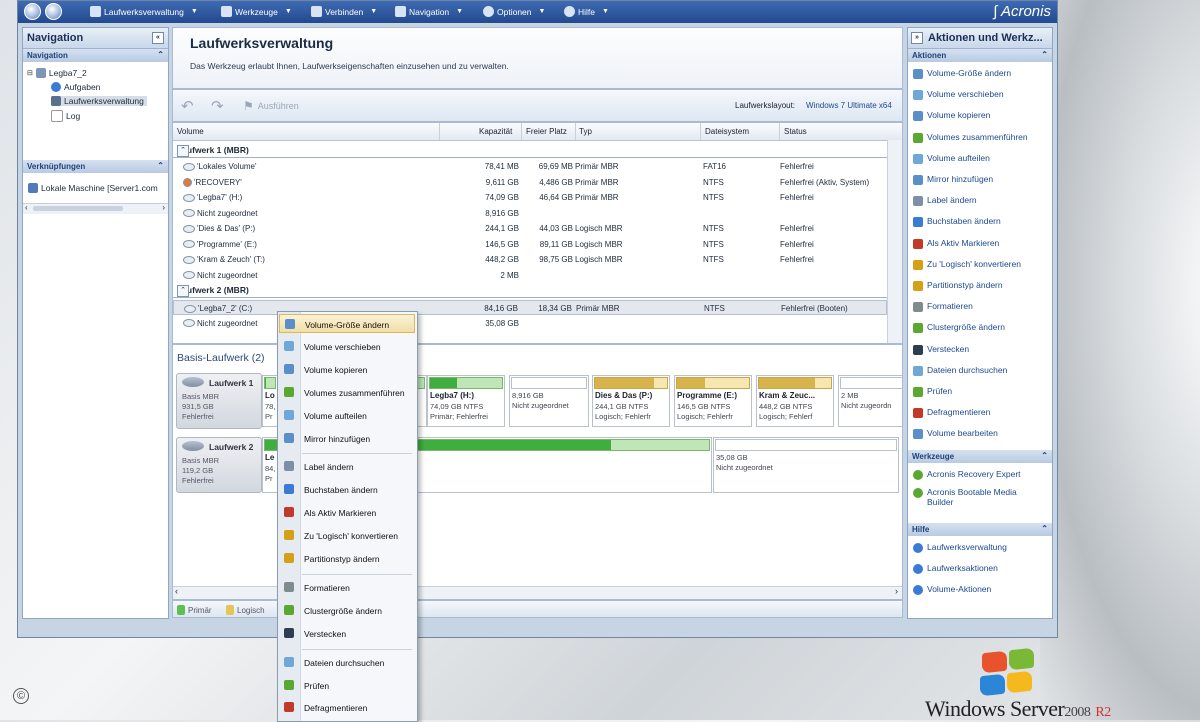 The height and width of the screenshot is (722, 1200). Describe the element at coordinates (970, 137) in the screenshot. I see `action-item: Volumes zusammenführen` at that location.